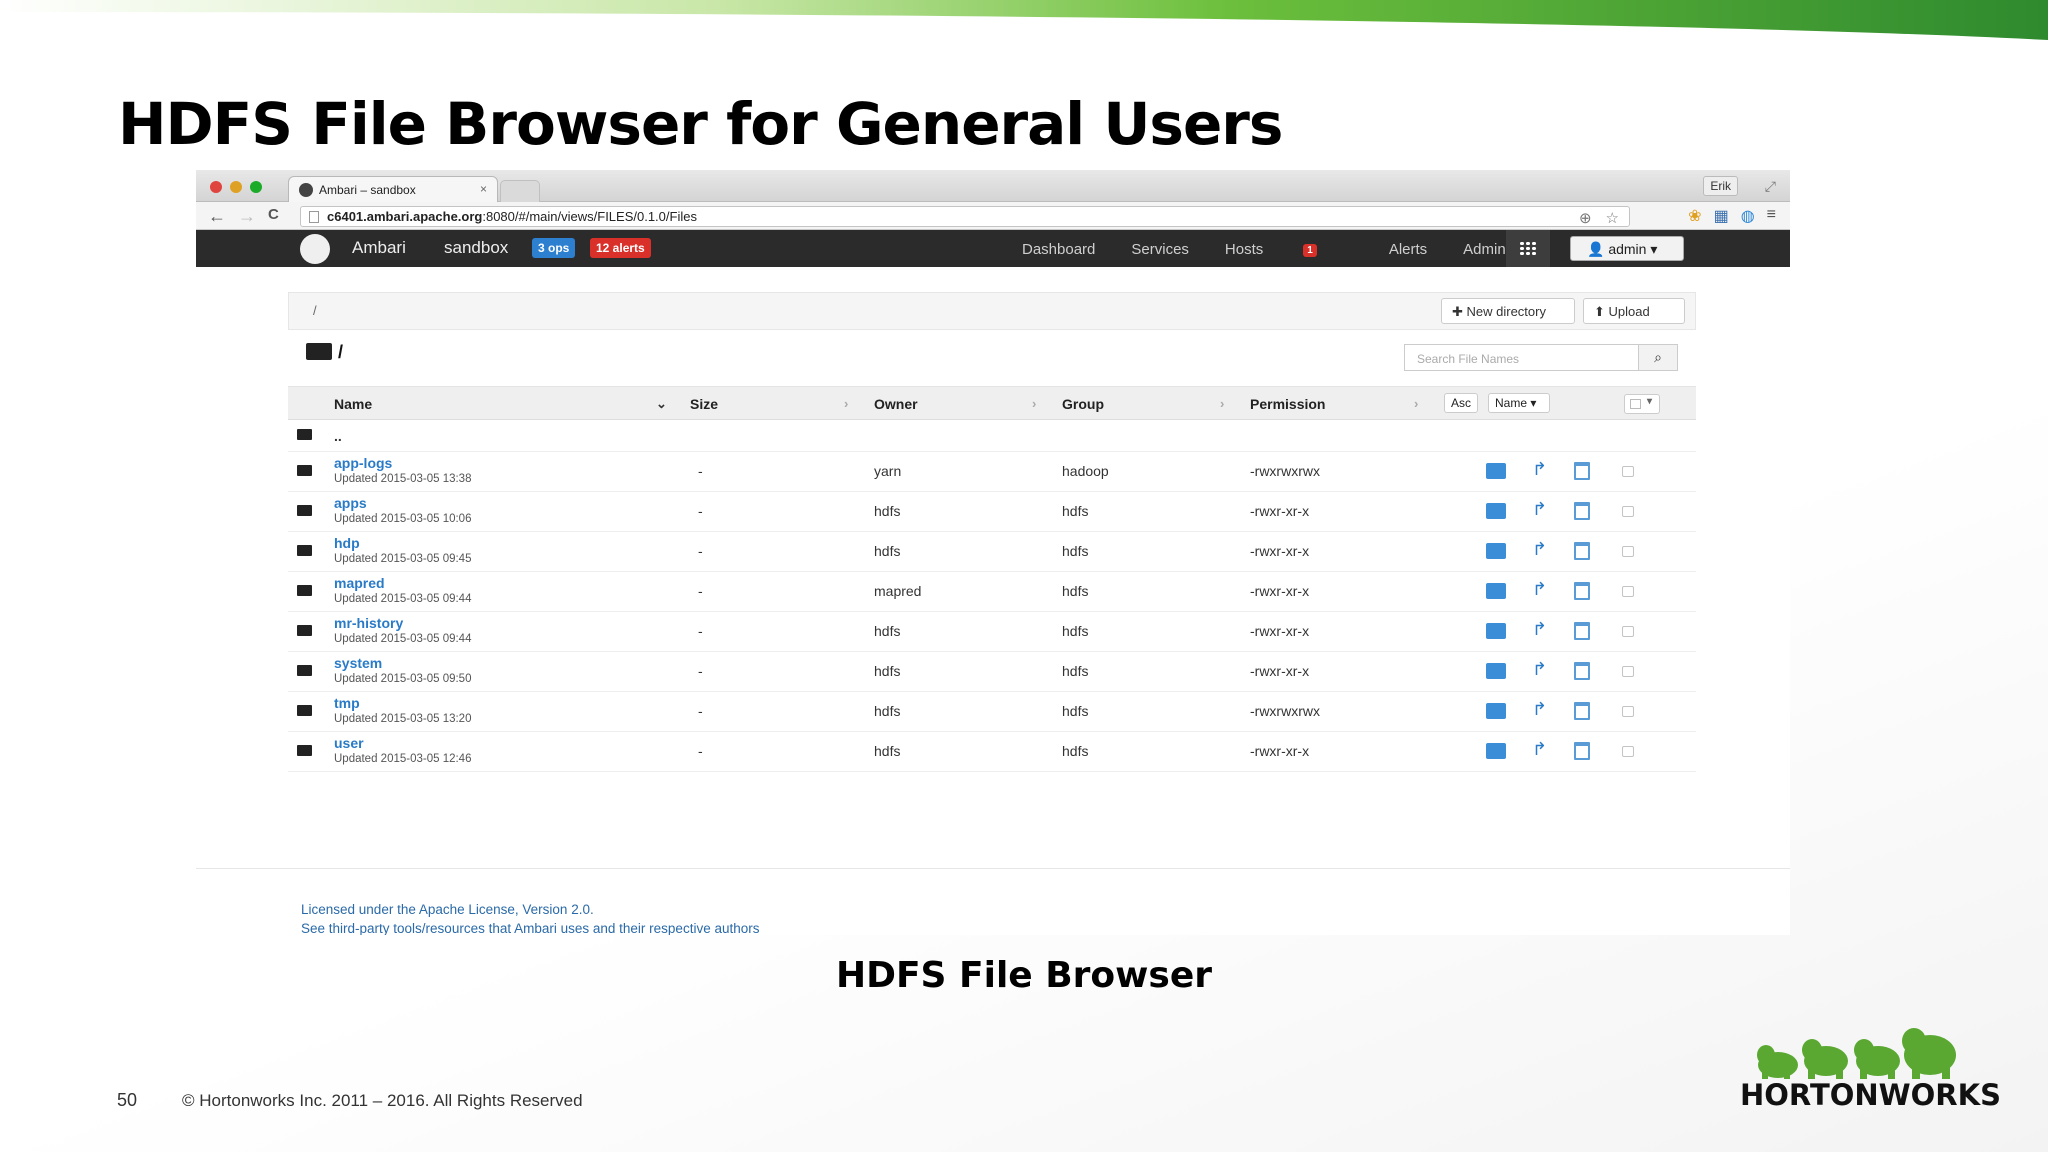  What do you see at coordinates (1408, 249) in the screenshot?
I see `nav-alerts: Alerts` at bounding box center [1408, 249].